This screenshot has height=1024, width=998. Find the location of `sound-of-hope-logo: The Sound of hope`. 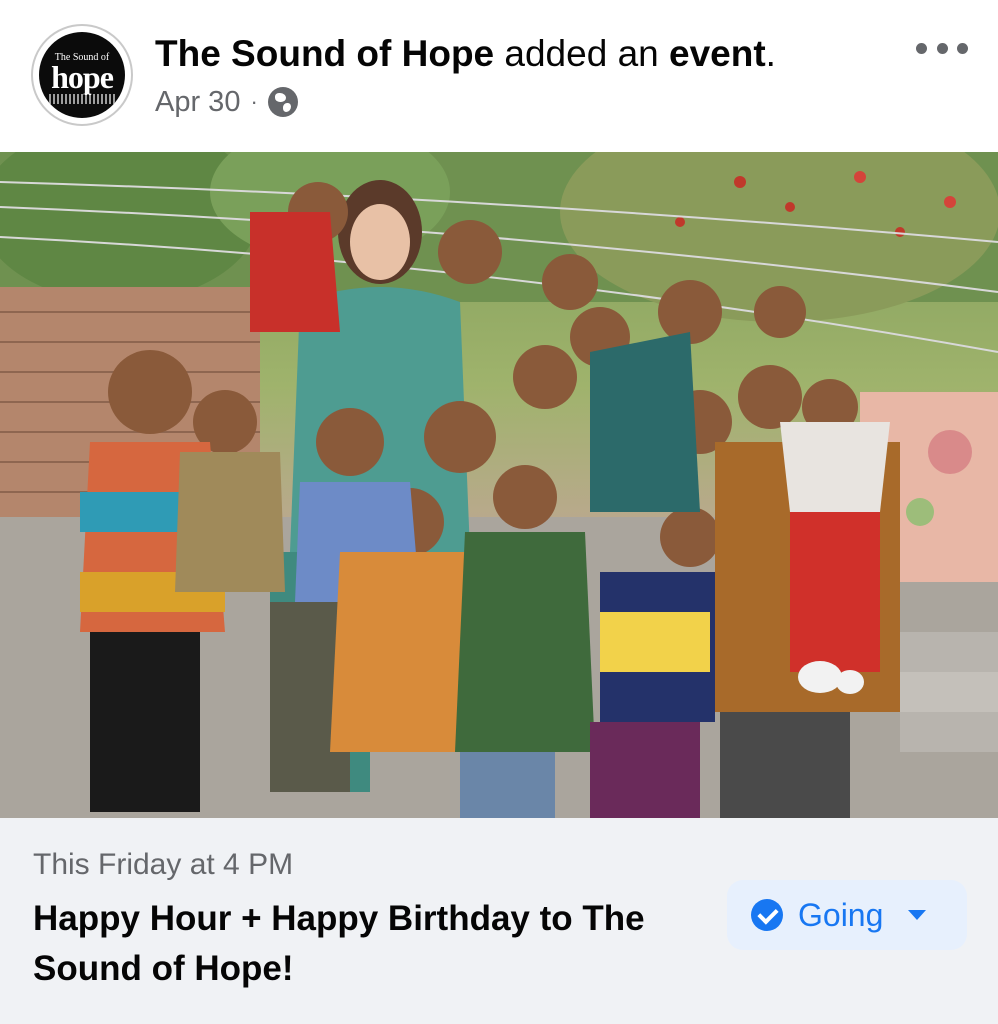

sound-of-hope-logo: The Sound of hope is located at coordinates (82, 75).